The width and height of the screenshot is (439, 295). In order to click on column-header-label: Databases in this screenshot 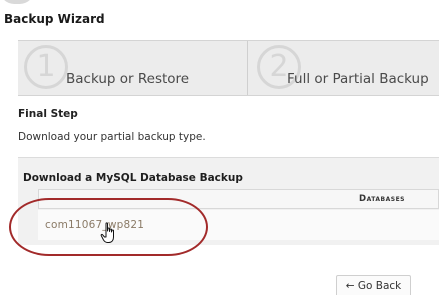, I will do `click(382, 199)`.